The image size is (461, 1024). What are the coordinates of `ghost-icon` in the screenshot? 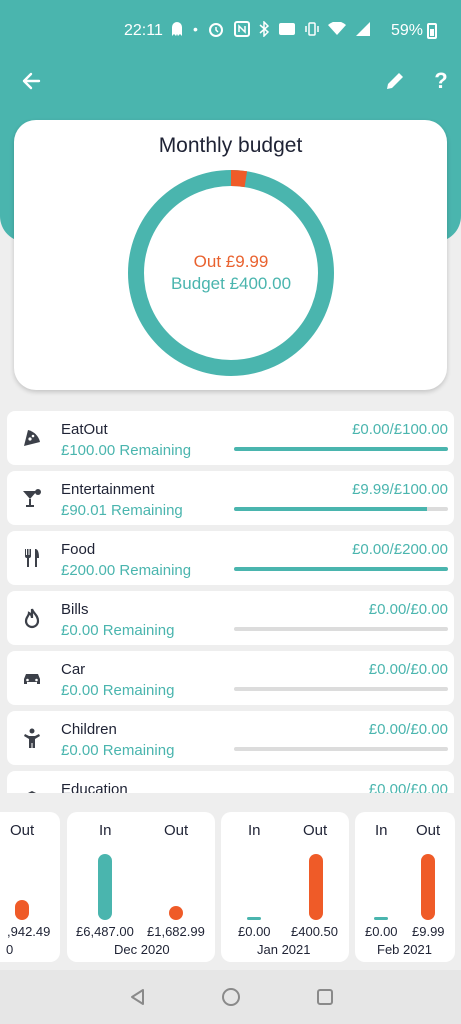 It's located at (177, 29).